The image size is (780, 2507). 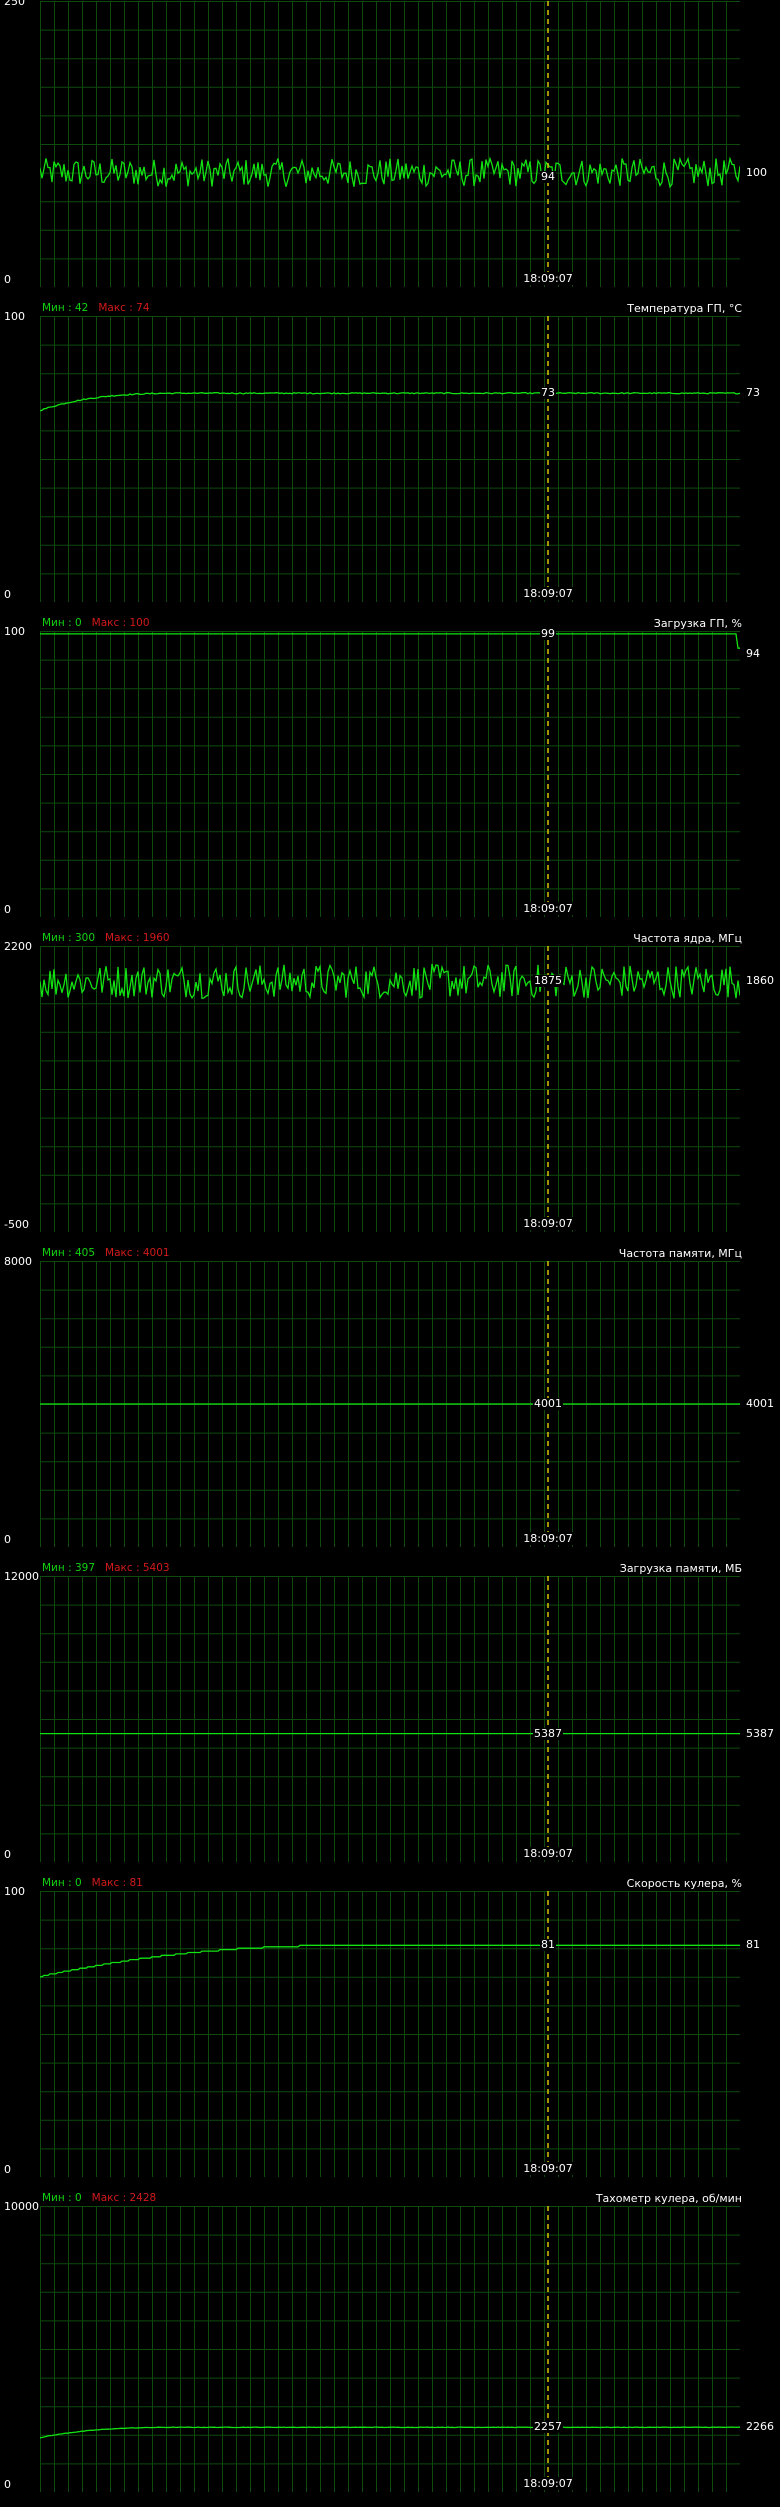 What do you see at coordinates (753, 1945) in the screenshot?
I see `current-value-label: 81` at bounding box center [753, 1945].